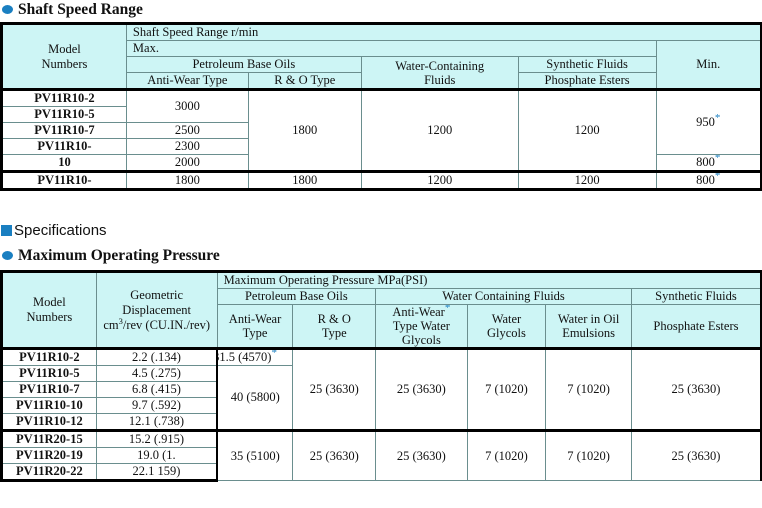 The width and height of the screenshot is (762, 508). Describe the element at coordinates (705, 162) in the screenshot. I see `cell-min-value: 800` at that location.